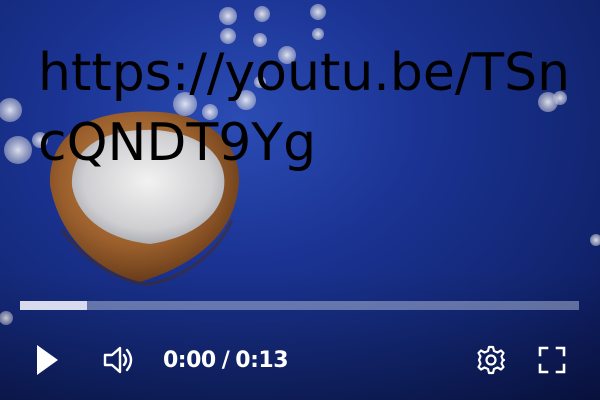 This screenshot has height=400, width=600. I want to click on settings-button, so click(491, 360).